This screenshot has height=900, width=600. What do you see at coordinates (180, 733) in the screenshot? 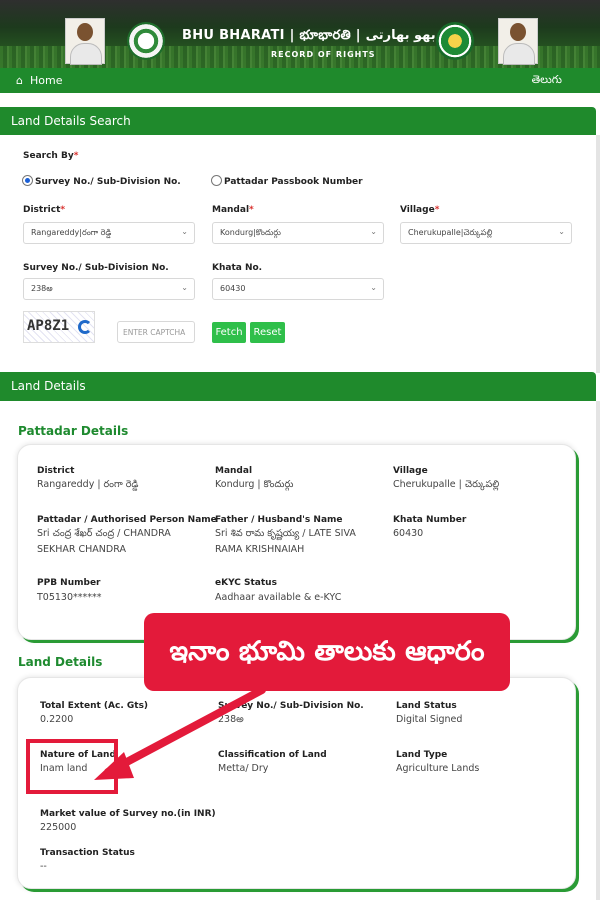
I see `annotation-arrow-icon` at bounding box center [180, 733].